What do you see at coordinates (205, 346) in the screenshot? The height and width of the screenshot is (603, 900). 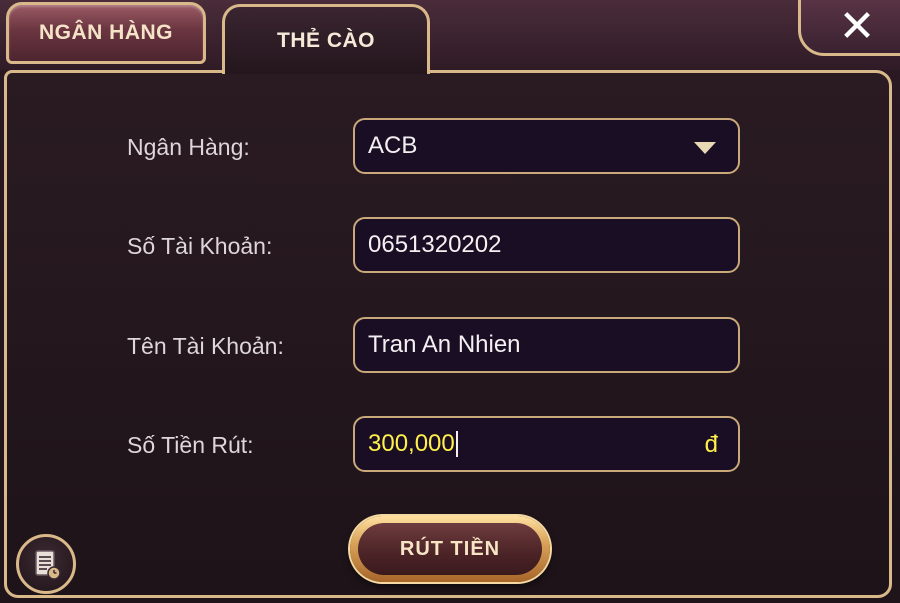 I see `account-name-label: Tên Tài Khoản:` at bounding box center [205, 346].